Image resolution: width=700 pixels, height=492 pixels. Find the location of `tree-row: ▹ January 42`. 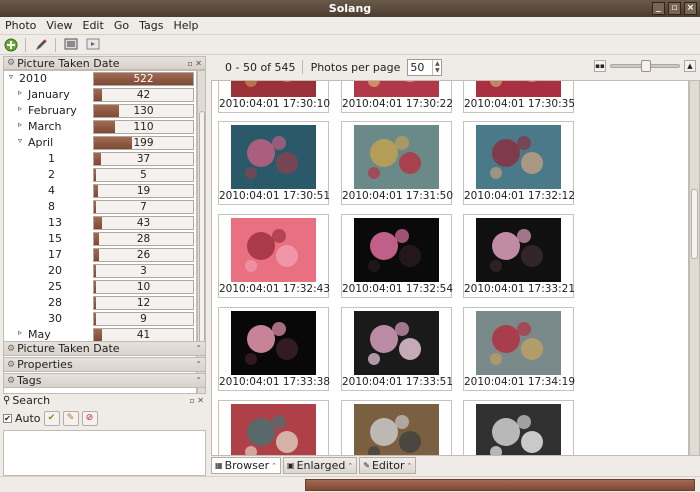

tree-row: ▹ January 42 is located at coordinates (100, 95).